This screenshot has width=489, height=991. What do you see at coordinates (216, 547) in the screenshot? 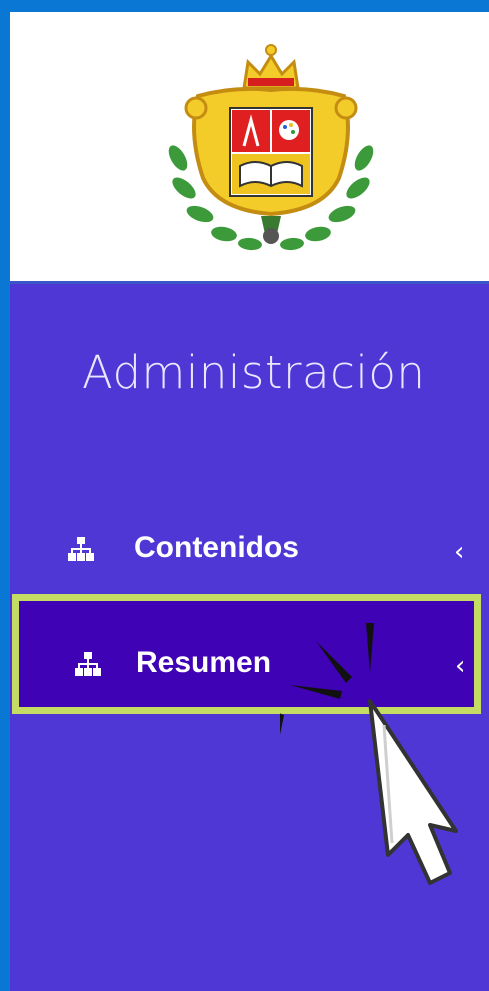
I see `sidebar-item-label: Contenidos` at bounding box center [216, 547].